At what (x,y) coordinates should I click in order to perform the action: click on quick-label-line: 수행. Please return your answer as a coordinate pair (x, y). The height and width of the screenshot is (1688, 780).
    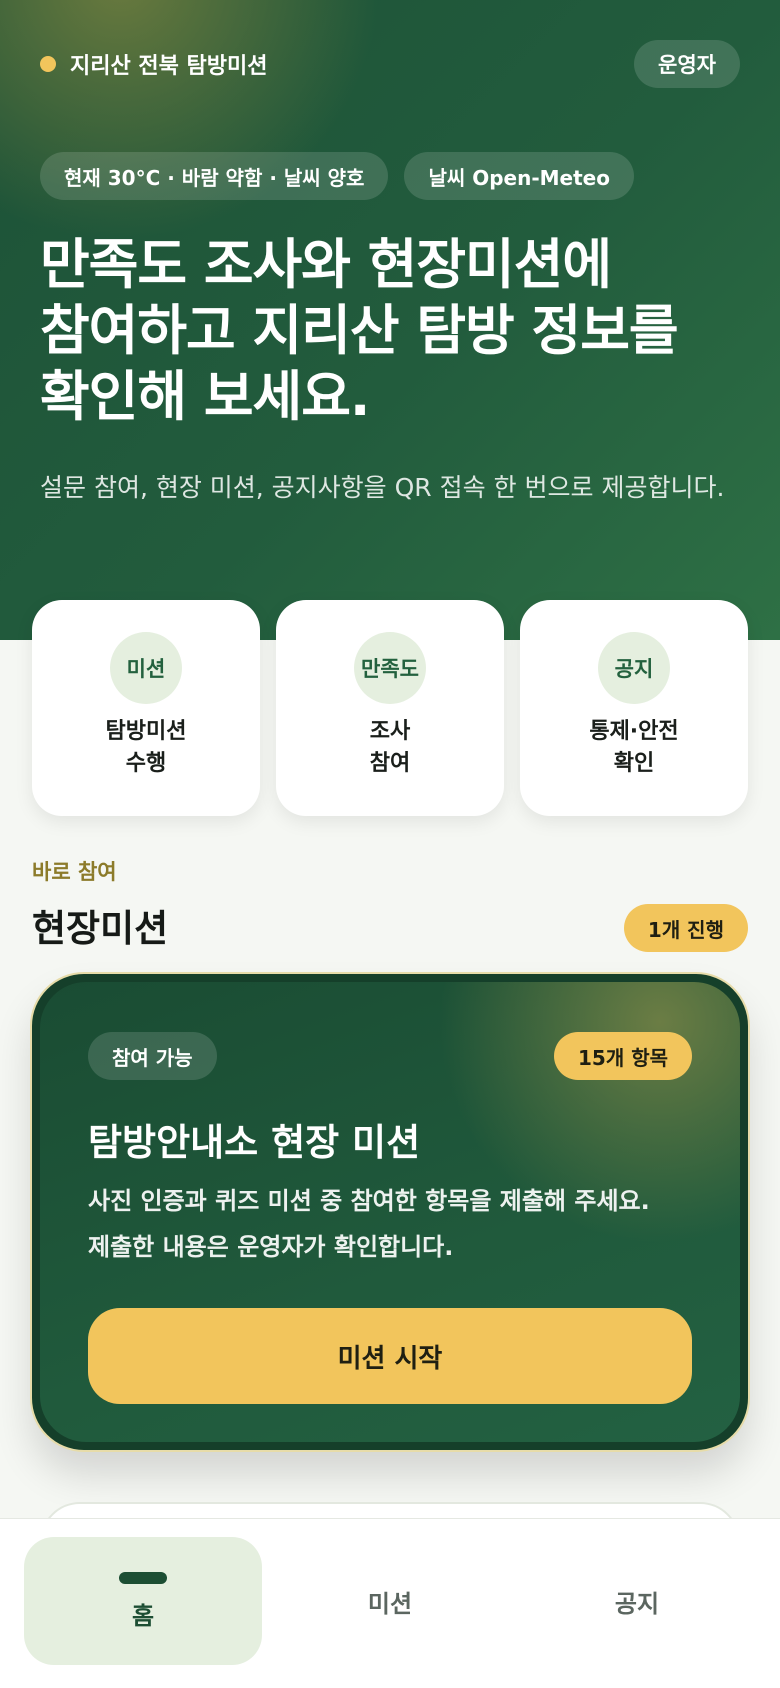
    Looking at the image, I should click on (146, 763).